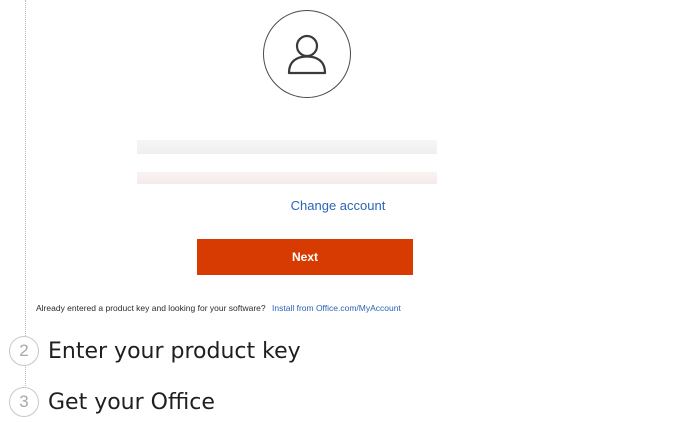  I want to click on step-2-title: Enter your product key, so click(174, 351).